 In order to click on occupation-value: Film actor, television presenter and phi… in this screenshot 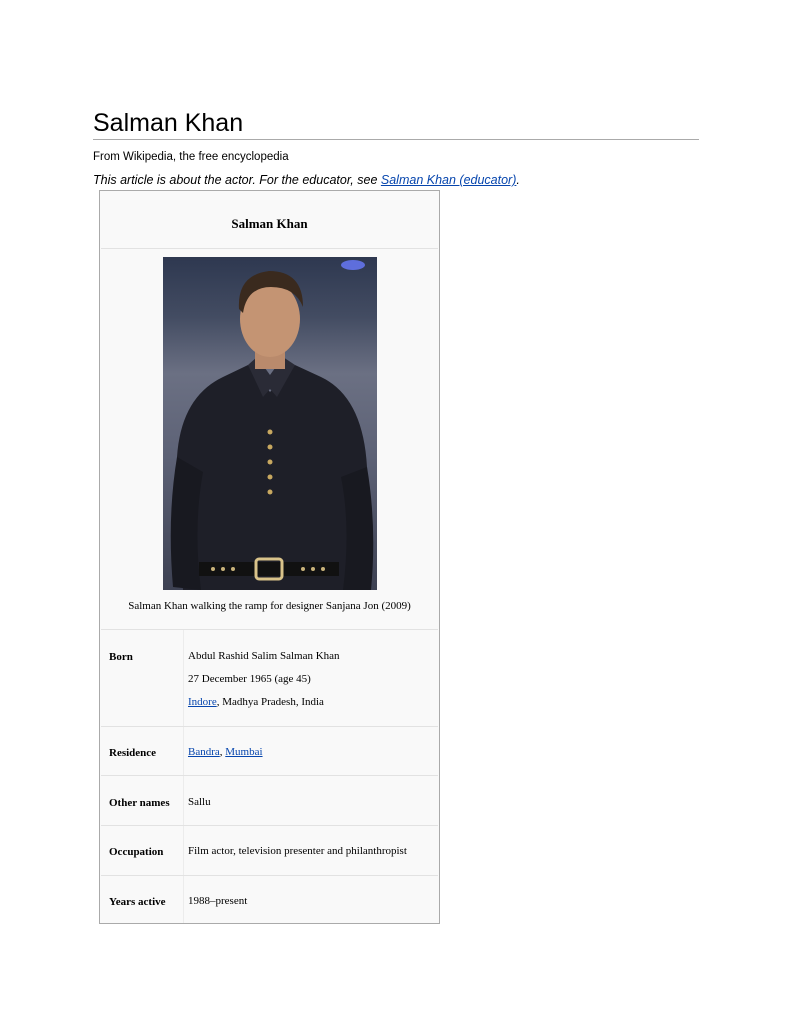, I will do `click(297, 851)`.